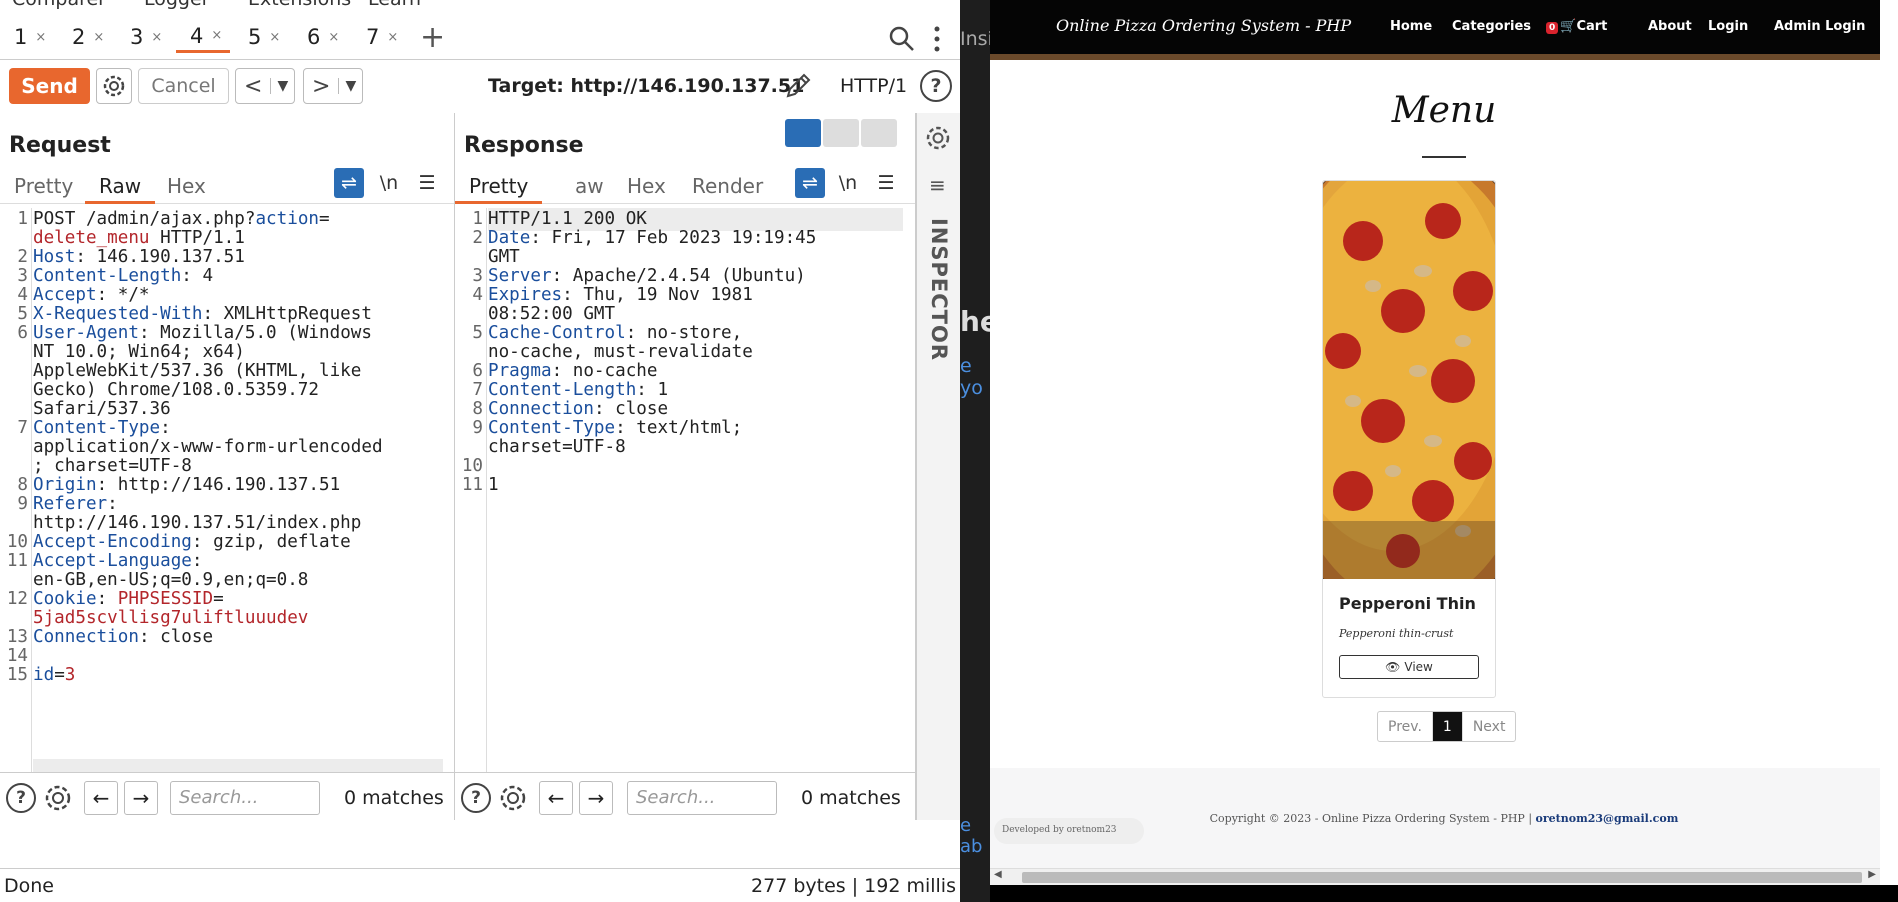 The image size is (1898, 902). Describe the element at coordinates (589, 189) in the screenshot. I see `tab-raw: aw` at that location.